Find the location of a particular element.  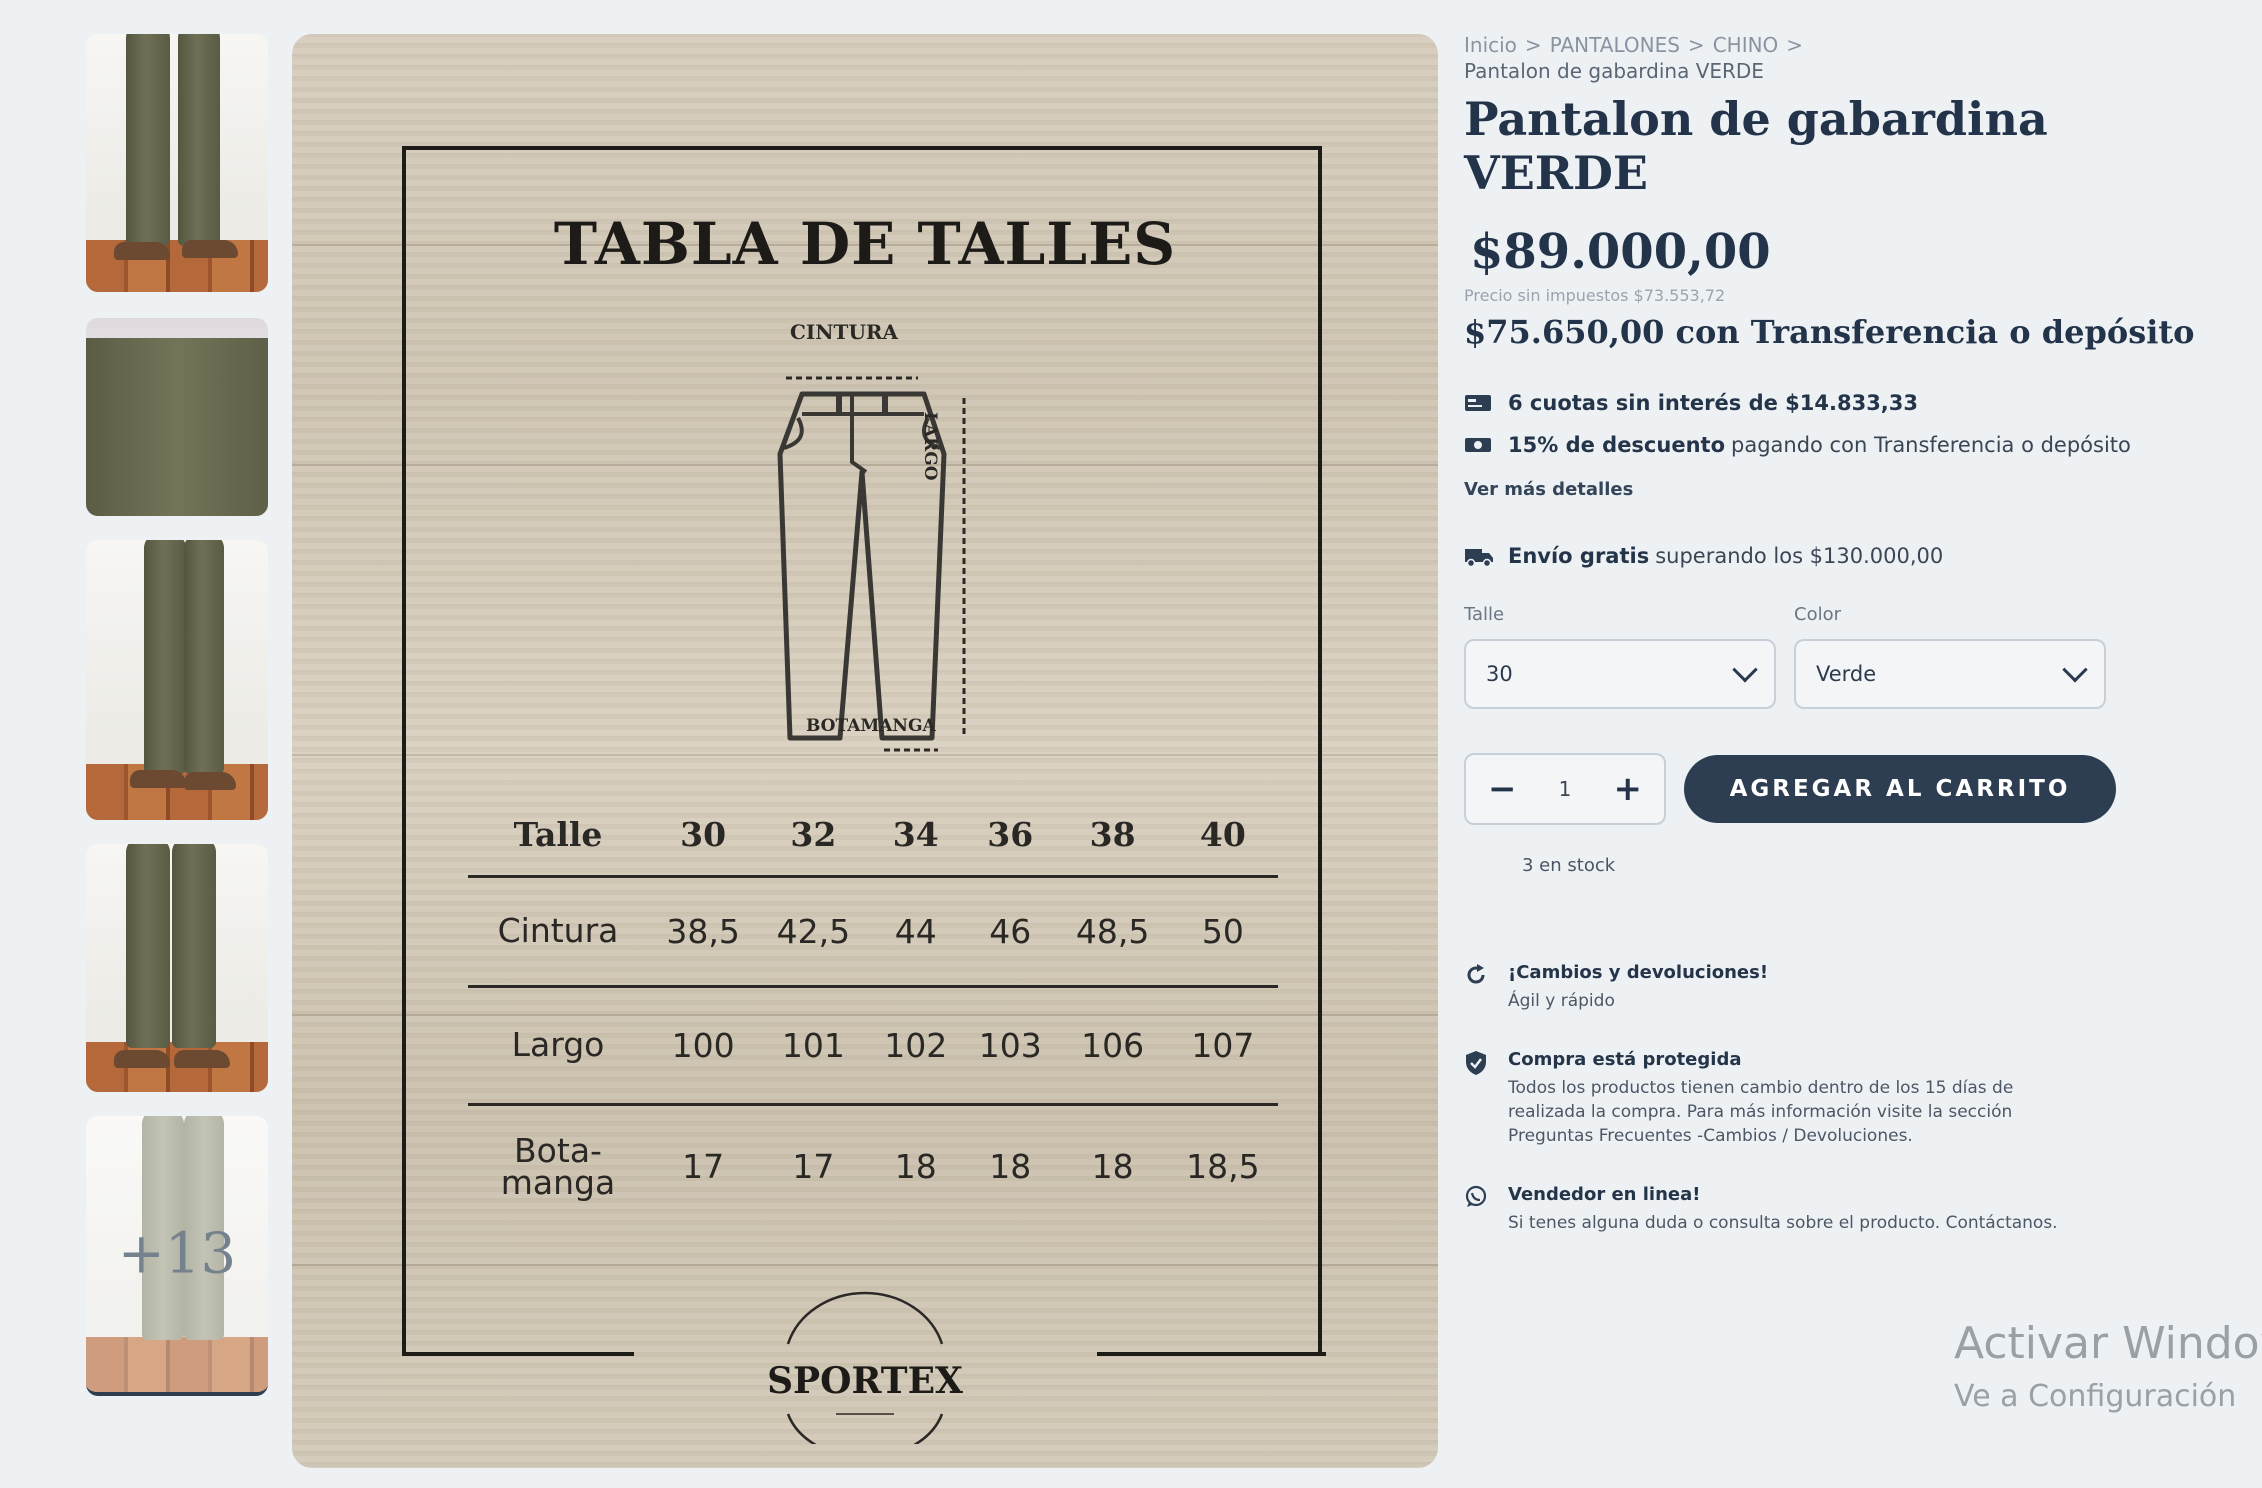

table-row: Cintura 38,5 42,5 44 46 48,5 50 is located at coordinates (873, 931).